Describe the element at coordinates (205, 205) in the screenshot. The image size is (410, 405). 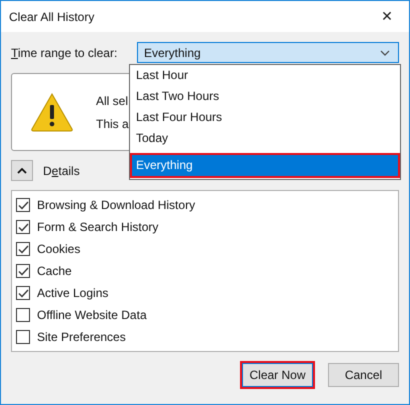
I see `history-checkbox: Browsing & Download History` at that location.